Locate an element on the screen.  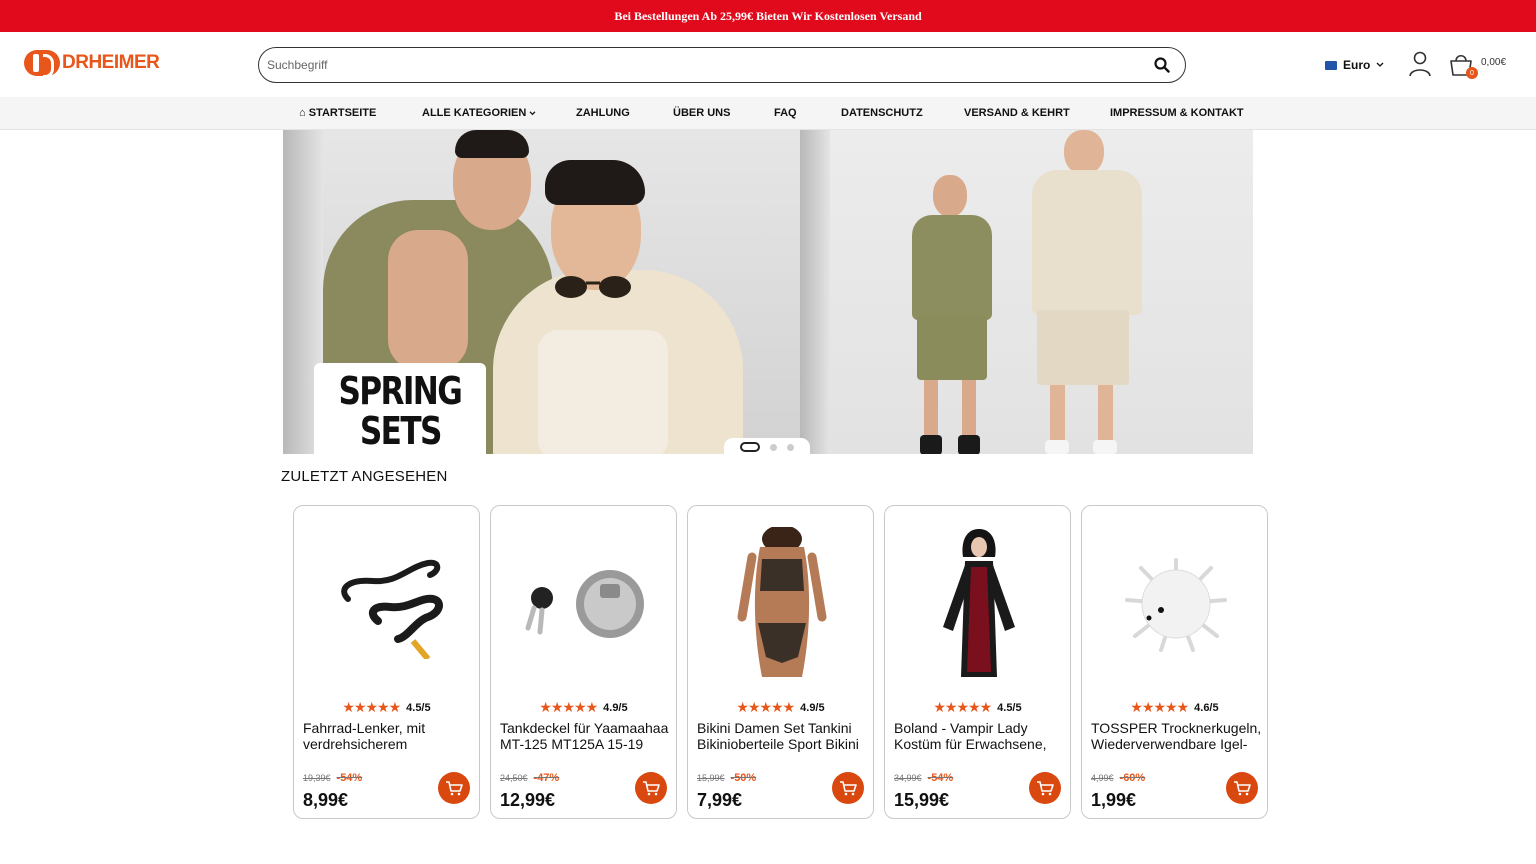
product-price: 8,99€ is located at coordinates (326, 800).